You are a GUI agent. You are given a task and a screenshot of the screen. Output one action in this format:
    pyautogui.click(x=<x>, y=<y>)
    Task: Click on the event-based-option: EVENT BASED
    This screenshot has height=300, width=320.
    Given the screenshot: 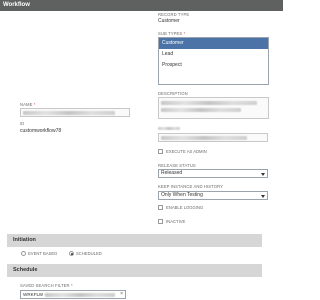 What is the action you would take?
    pyautogui.click(x=39, y=253)
    